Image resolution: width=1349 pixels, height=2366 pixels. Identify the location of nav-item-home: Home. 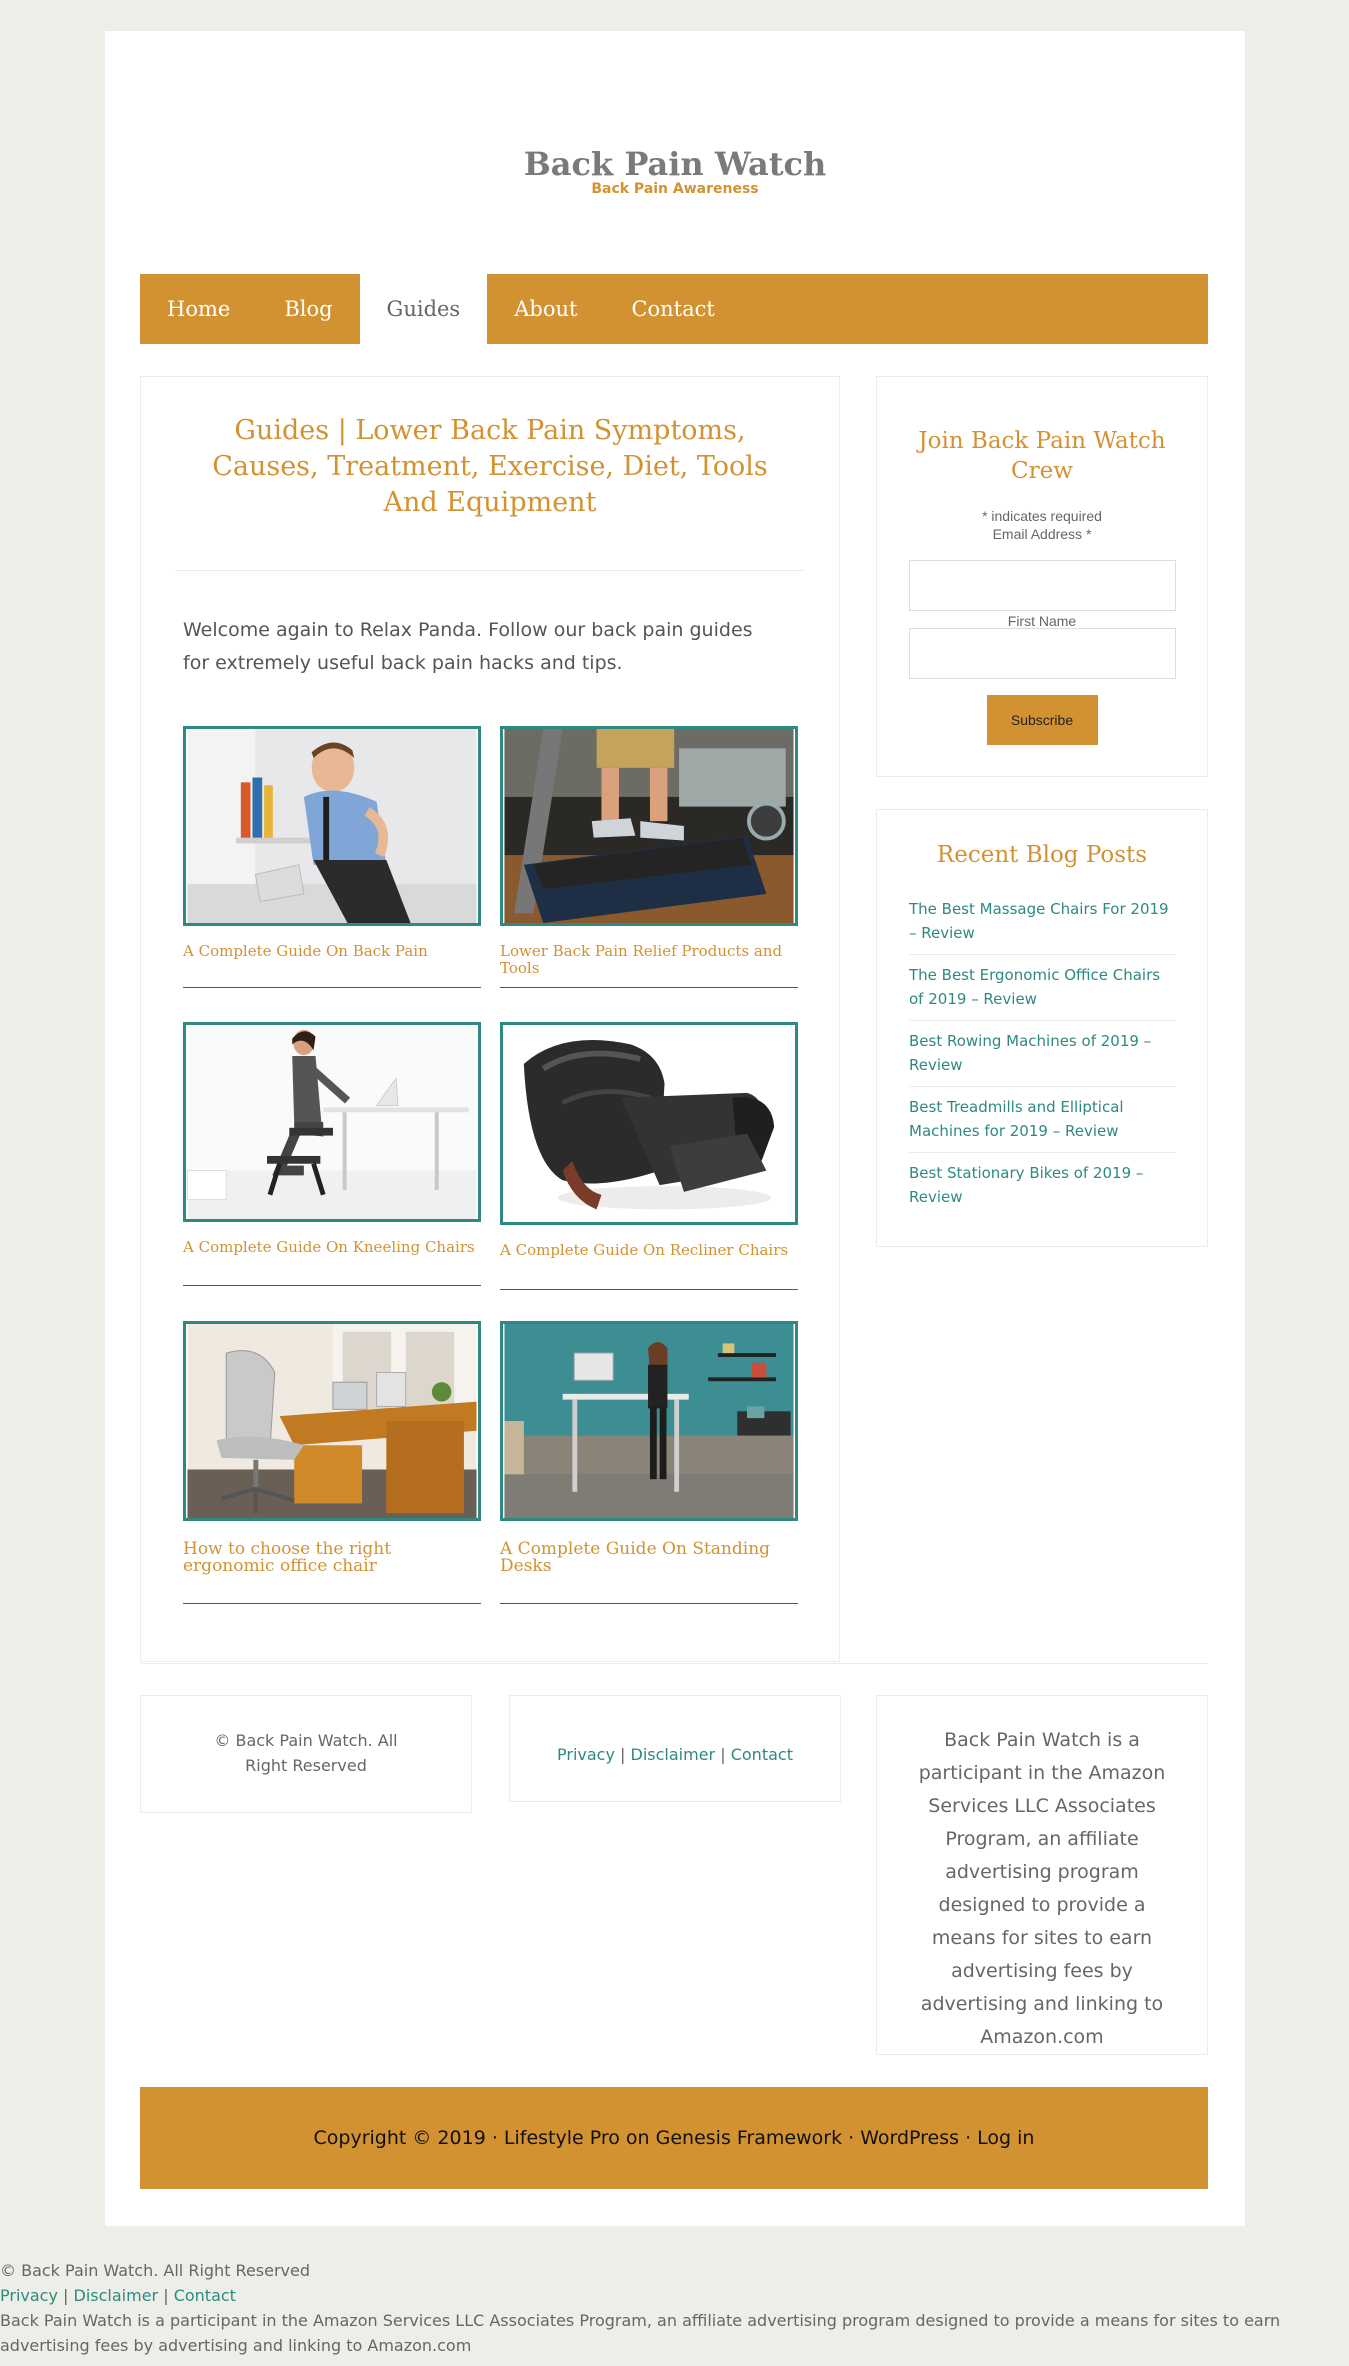
(198, 309).